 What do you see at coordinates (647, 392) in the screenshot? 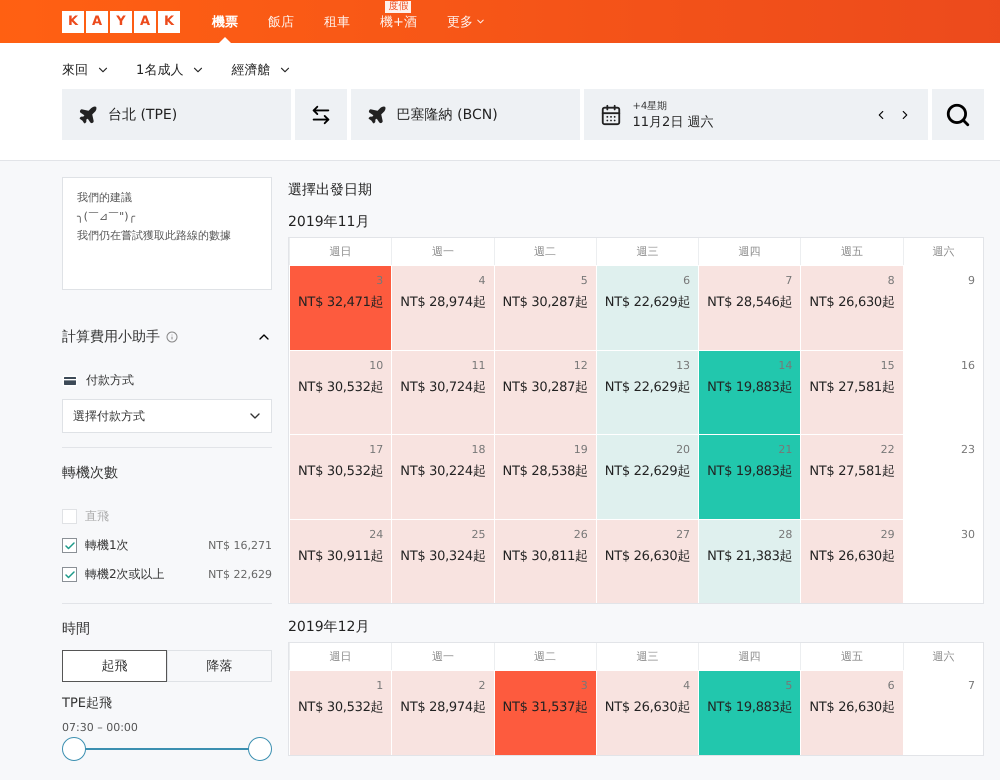
I see `day-cell: 13 NT$ 22,629起` at bounding box center [647, 392].